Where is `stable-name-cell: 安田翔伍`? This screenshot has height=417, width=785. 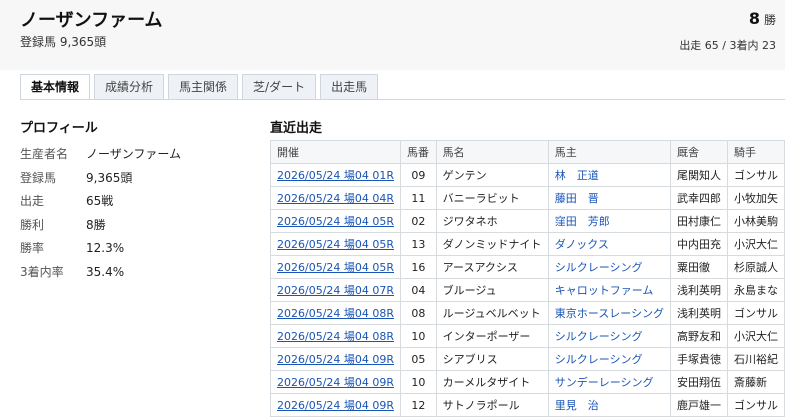
stable-name-cell: 安田翔伍 is located at coordinates (698, 382).